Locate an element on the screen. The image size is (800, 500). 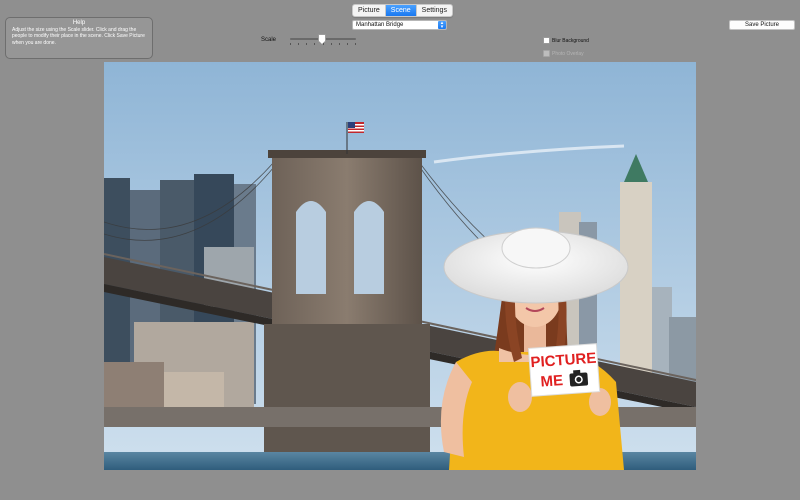
scale-label: Scale is located at coordinates (269, 40).